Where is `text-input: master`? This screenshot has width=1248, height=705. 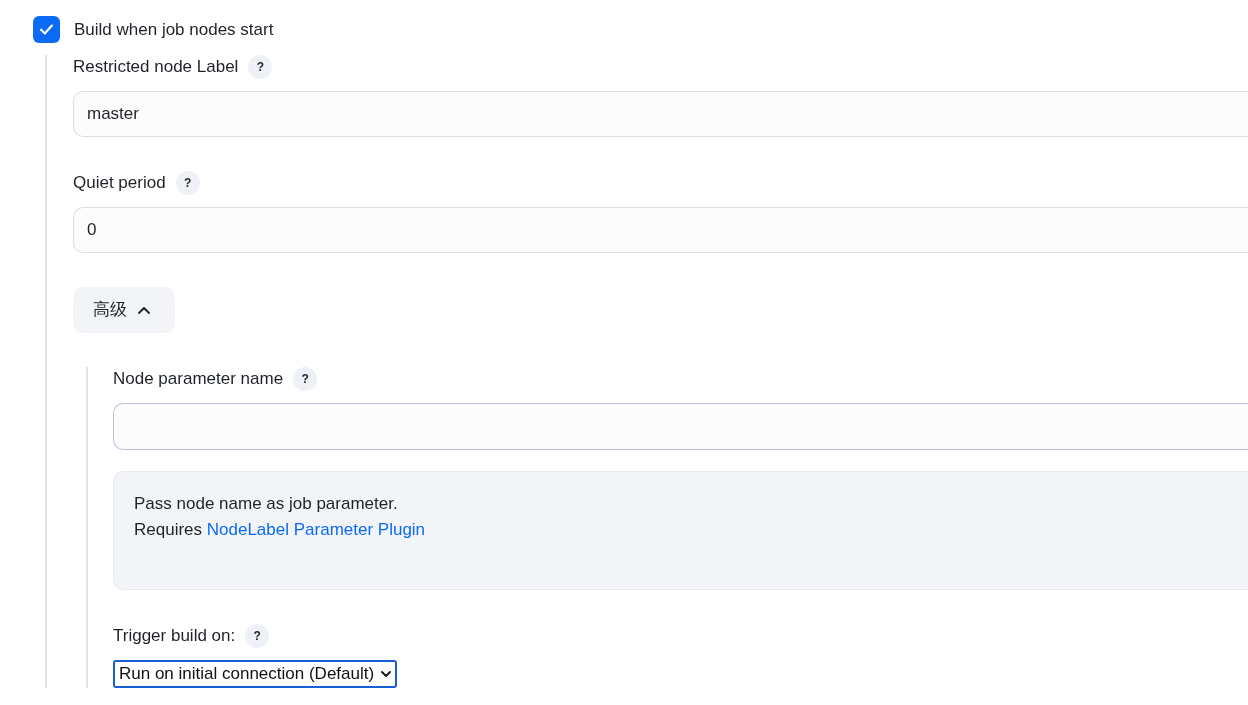
text-input: master is located at coordinates (660, 114).